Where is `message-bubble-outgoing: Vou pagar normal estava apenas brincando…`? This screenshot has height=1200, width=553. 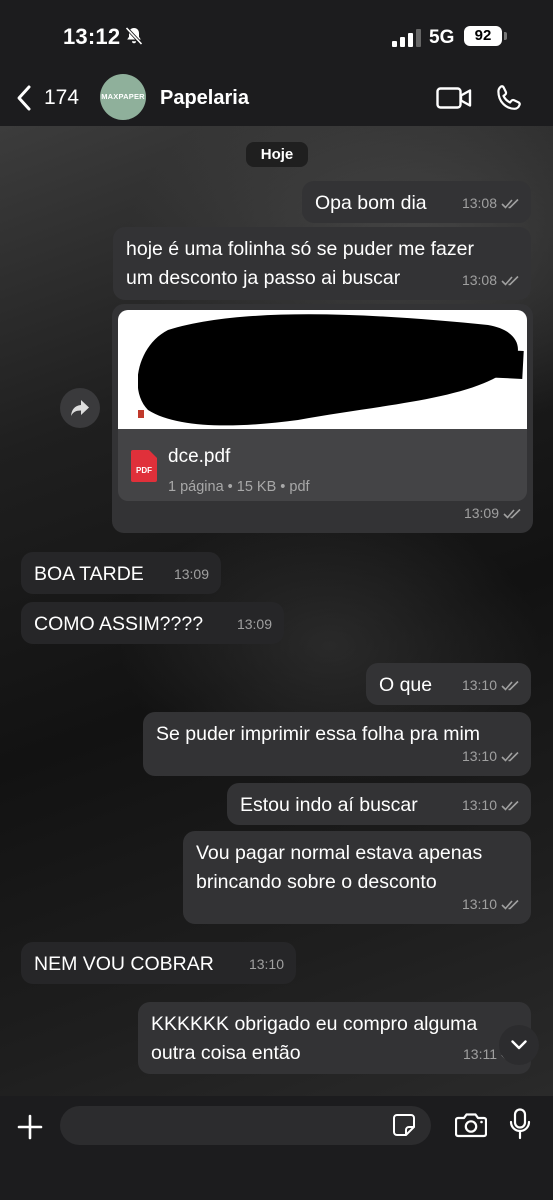
message-bubble-outgoing: Vou pagar normal estava apenas brincando… is located at coordinates (357, 877).